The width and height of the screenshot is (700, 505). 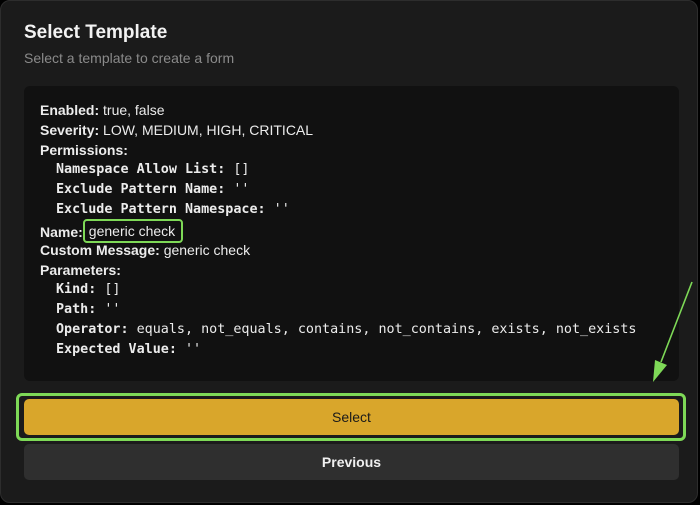 What do you see at coordinates (359, 190) in the screenshot?
I see `field-exclude-pattern-name: Exclude Pattern Name: ''` at bounding box center [359, 190].